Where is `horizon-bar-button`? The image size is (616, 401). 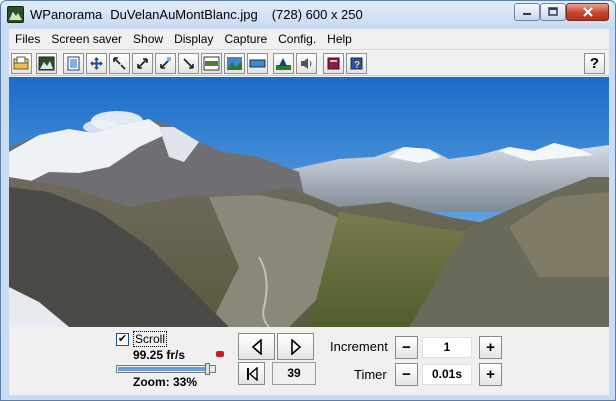 horizon-bar-button is located at coordinates (211, 63).